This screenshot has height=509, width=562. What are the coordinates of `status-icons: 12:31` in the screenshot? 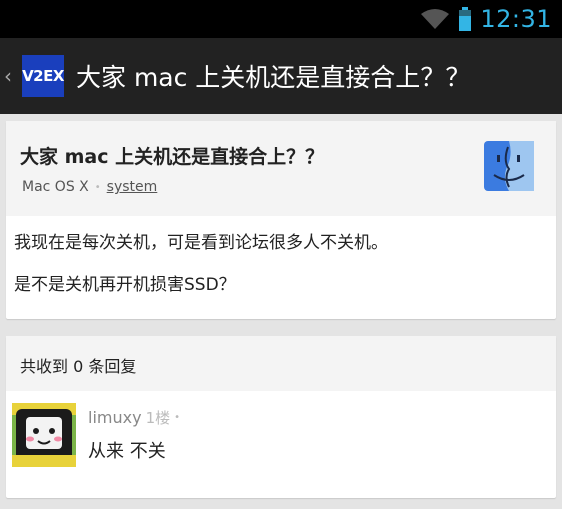 It's located at (486, 19).